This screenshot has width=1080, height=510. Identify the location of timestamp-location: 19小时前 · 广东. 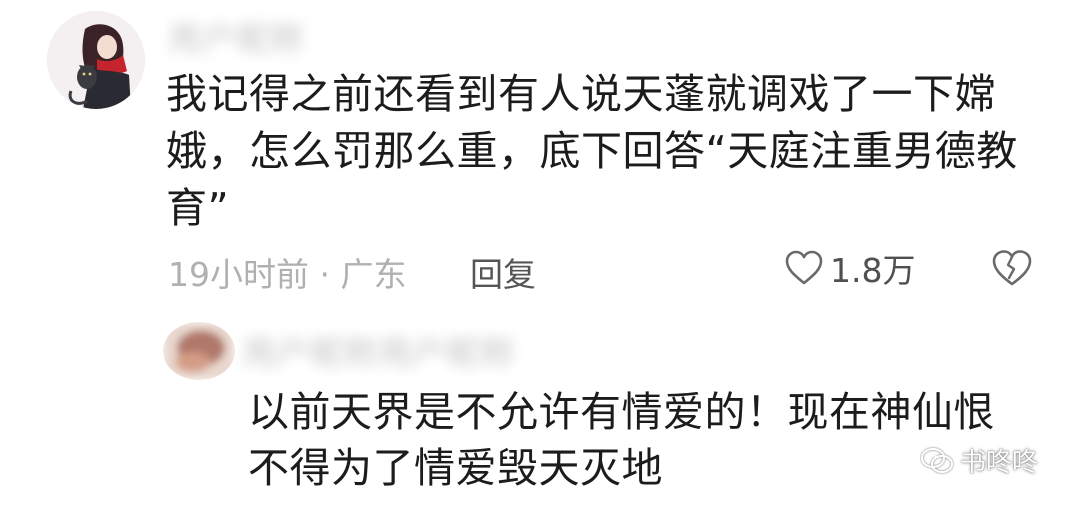
(287, 274).